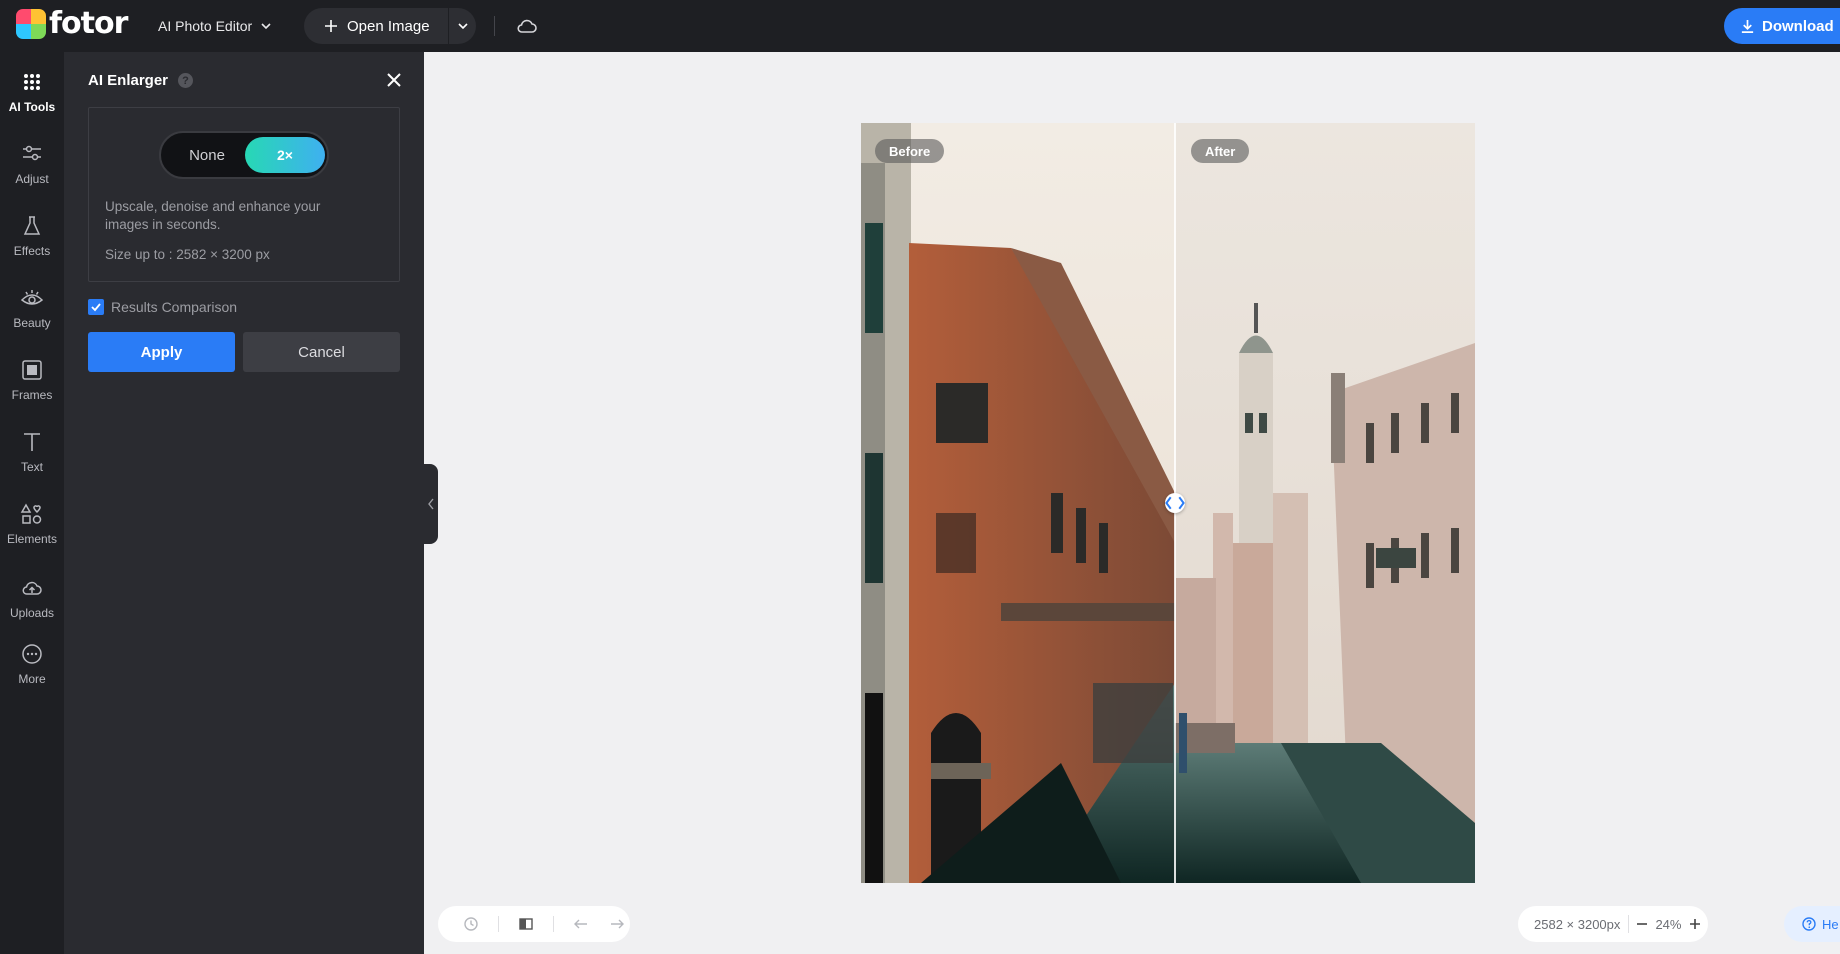 The width and height of the screenshot is (1840, 954). I want to click on rail-item-uploads: Uploads, so click(32, 598).